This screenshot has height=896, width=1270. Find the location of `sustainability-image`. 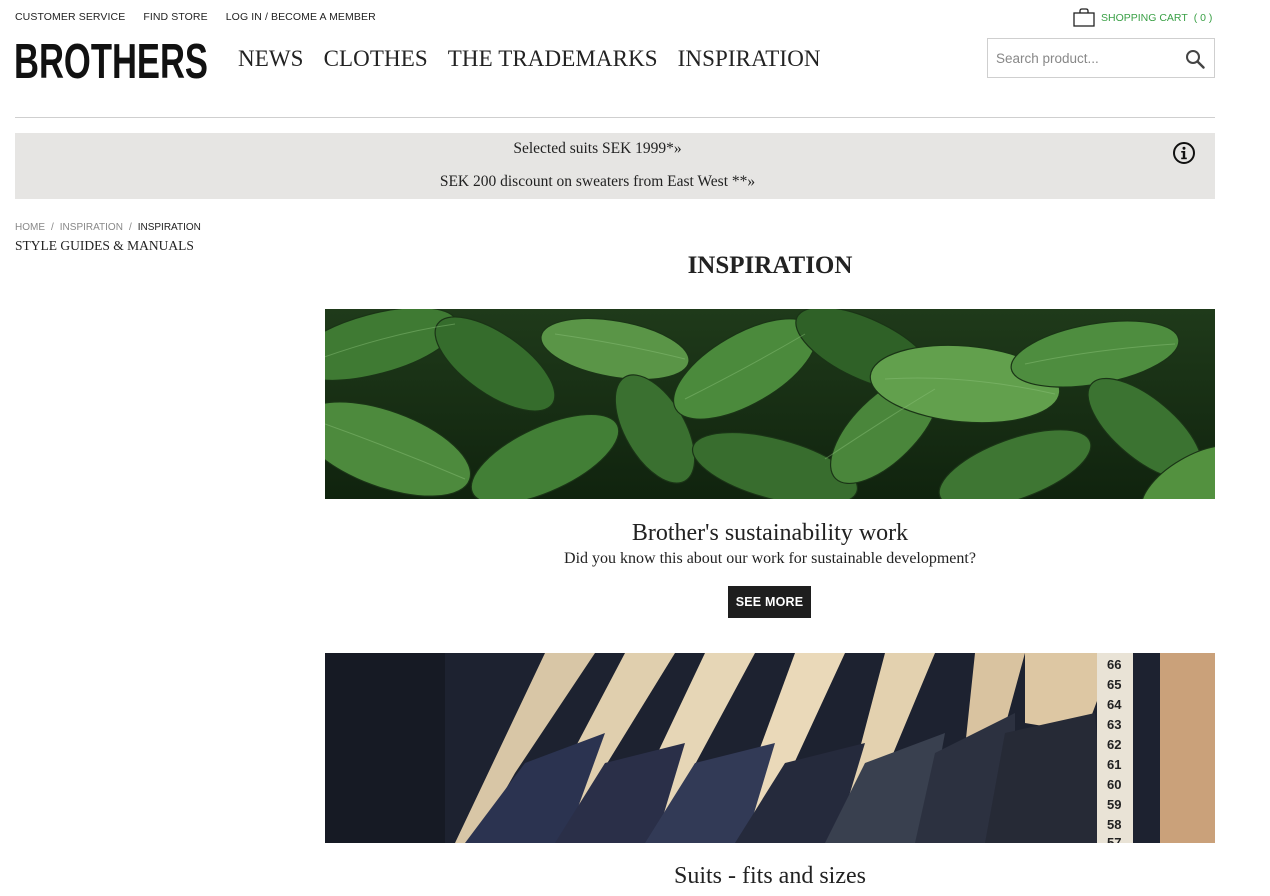

sustainability-image is located at coordinates (770, 404).